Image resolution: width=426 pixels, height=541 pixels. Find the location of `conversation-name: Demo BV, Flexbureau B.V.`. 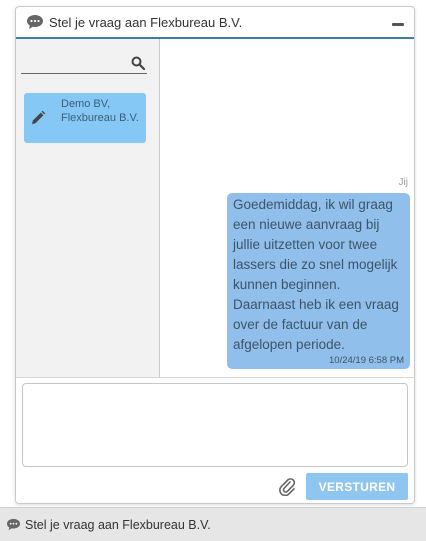

conversation-name: Demo BV, Flexbureau B.V. is located at coordinates (100, 111).